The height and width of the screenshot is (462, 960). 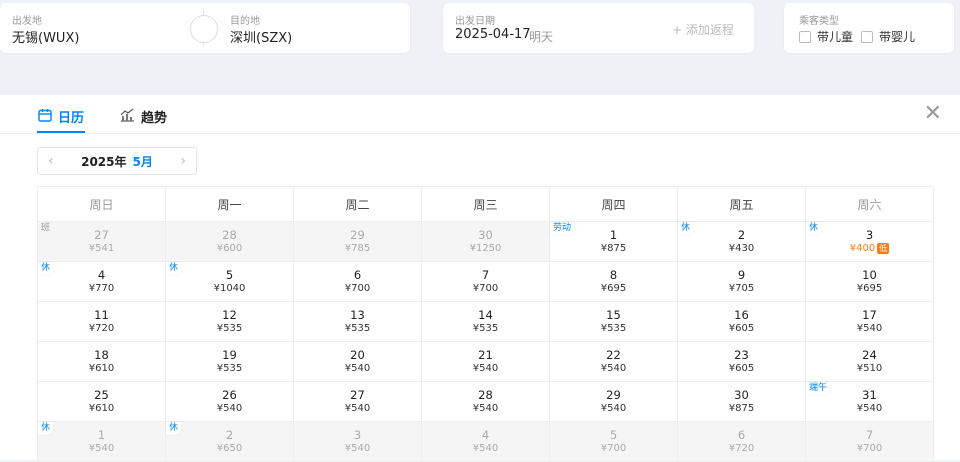 I want to click on calendar-day-cell: 12 ¥535, so click(x=229, y=321).